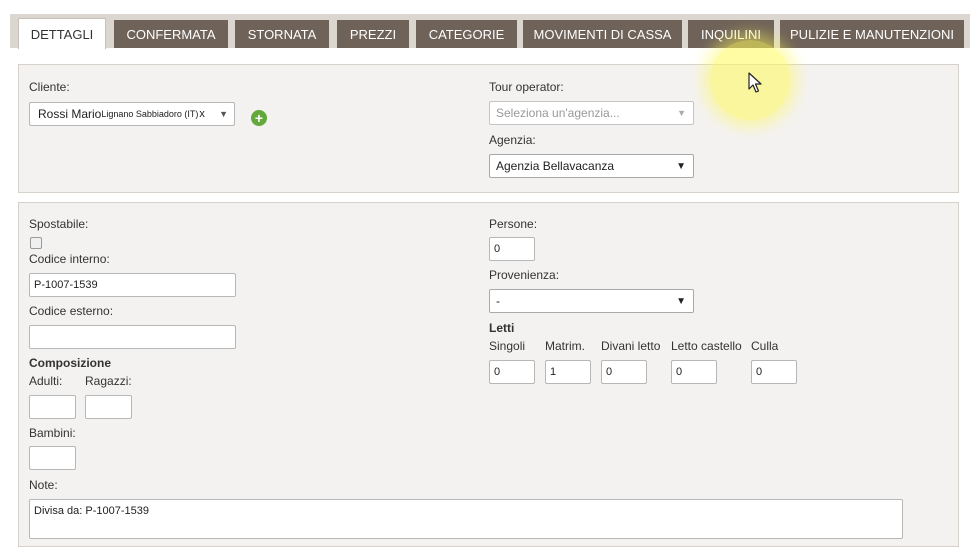  What do you see at coordinates (108, 407) in the screenshot?
I see `kids-input` at bounding box center [108, 407].